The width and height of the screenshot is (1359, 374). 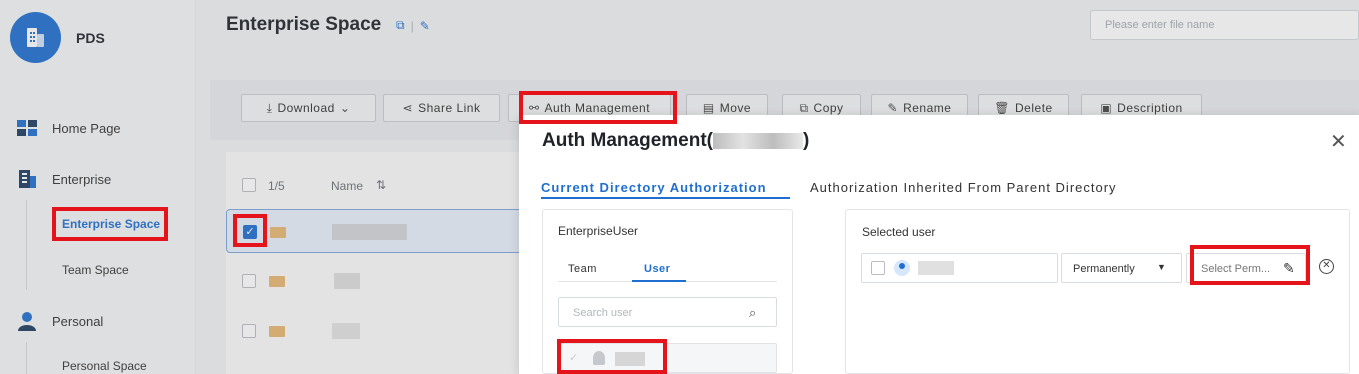 What do you see at coordinates (959, 268) in the screenshot?
I see `selected-user-row` at bounding box center [959, 268].